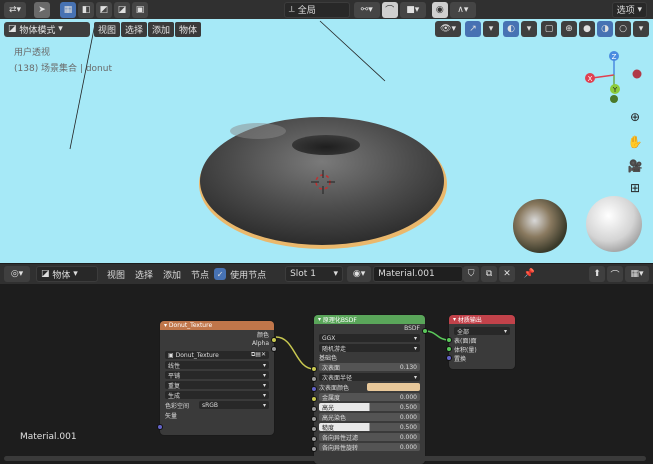 The width and height of the screenshot is (653, 464). I want to click on vp-menu-object: 物体, so click(188, 29).